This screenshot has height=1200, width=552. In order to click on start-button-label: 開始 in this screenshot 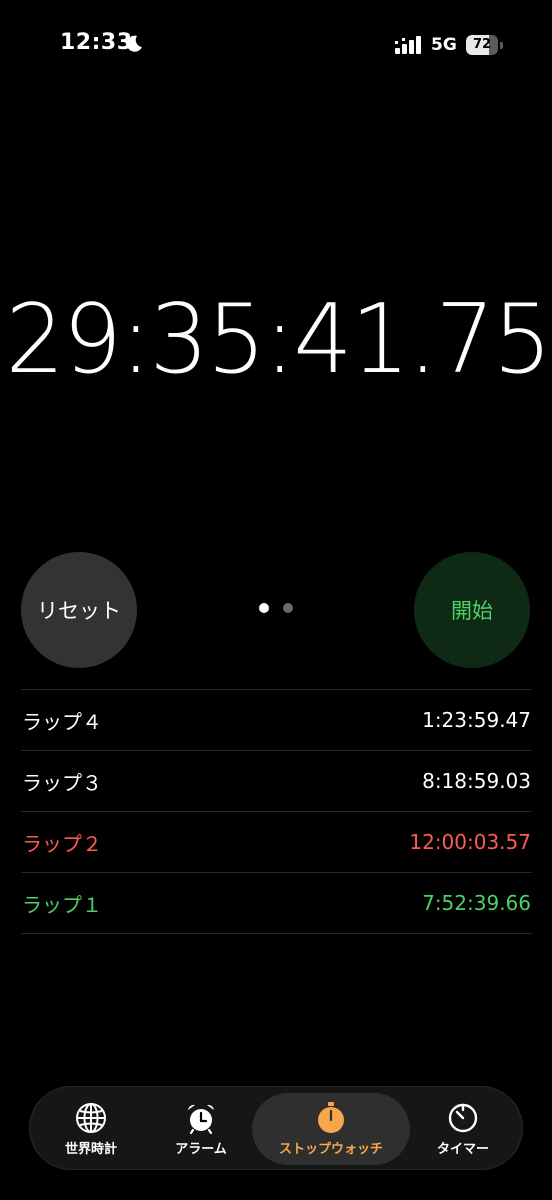, I will do `click(472, 611)`.